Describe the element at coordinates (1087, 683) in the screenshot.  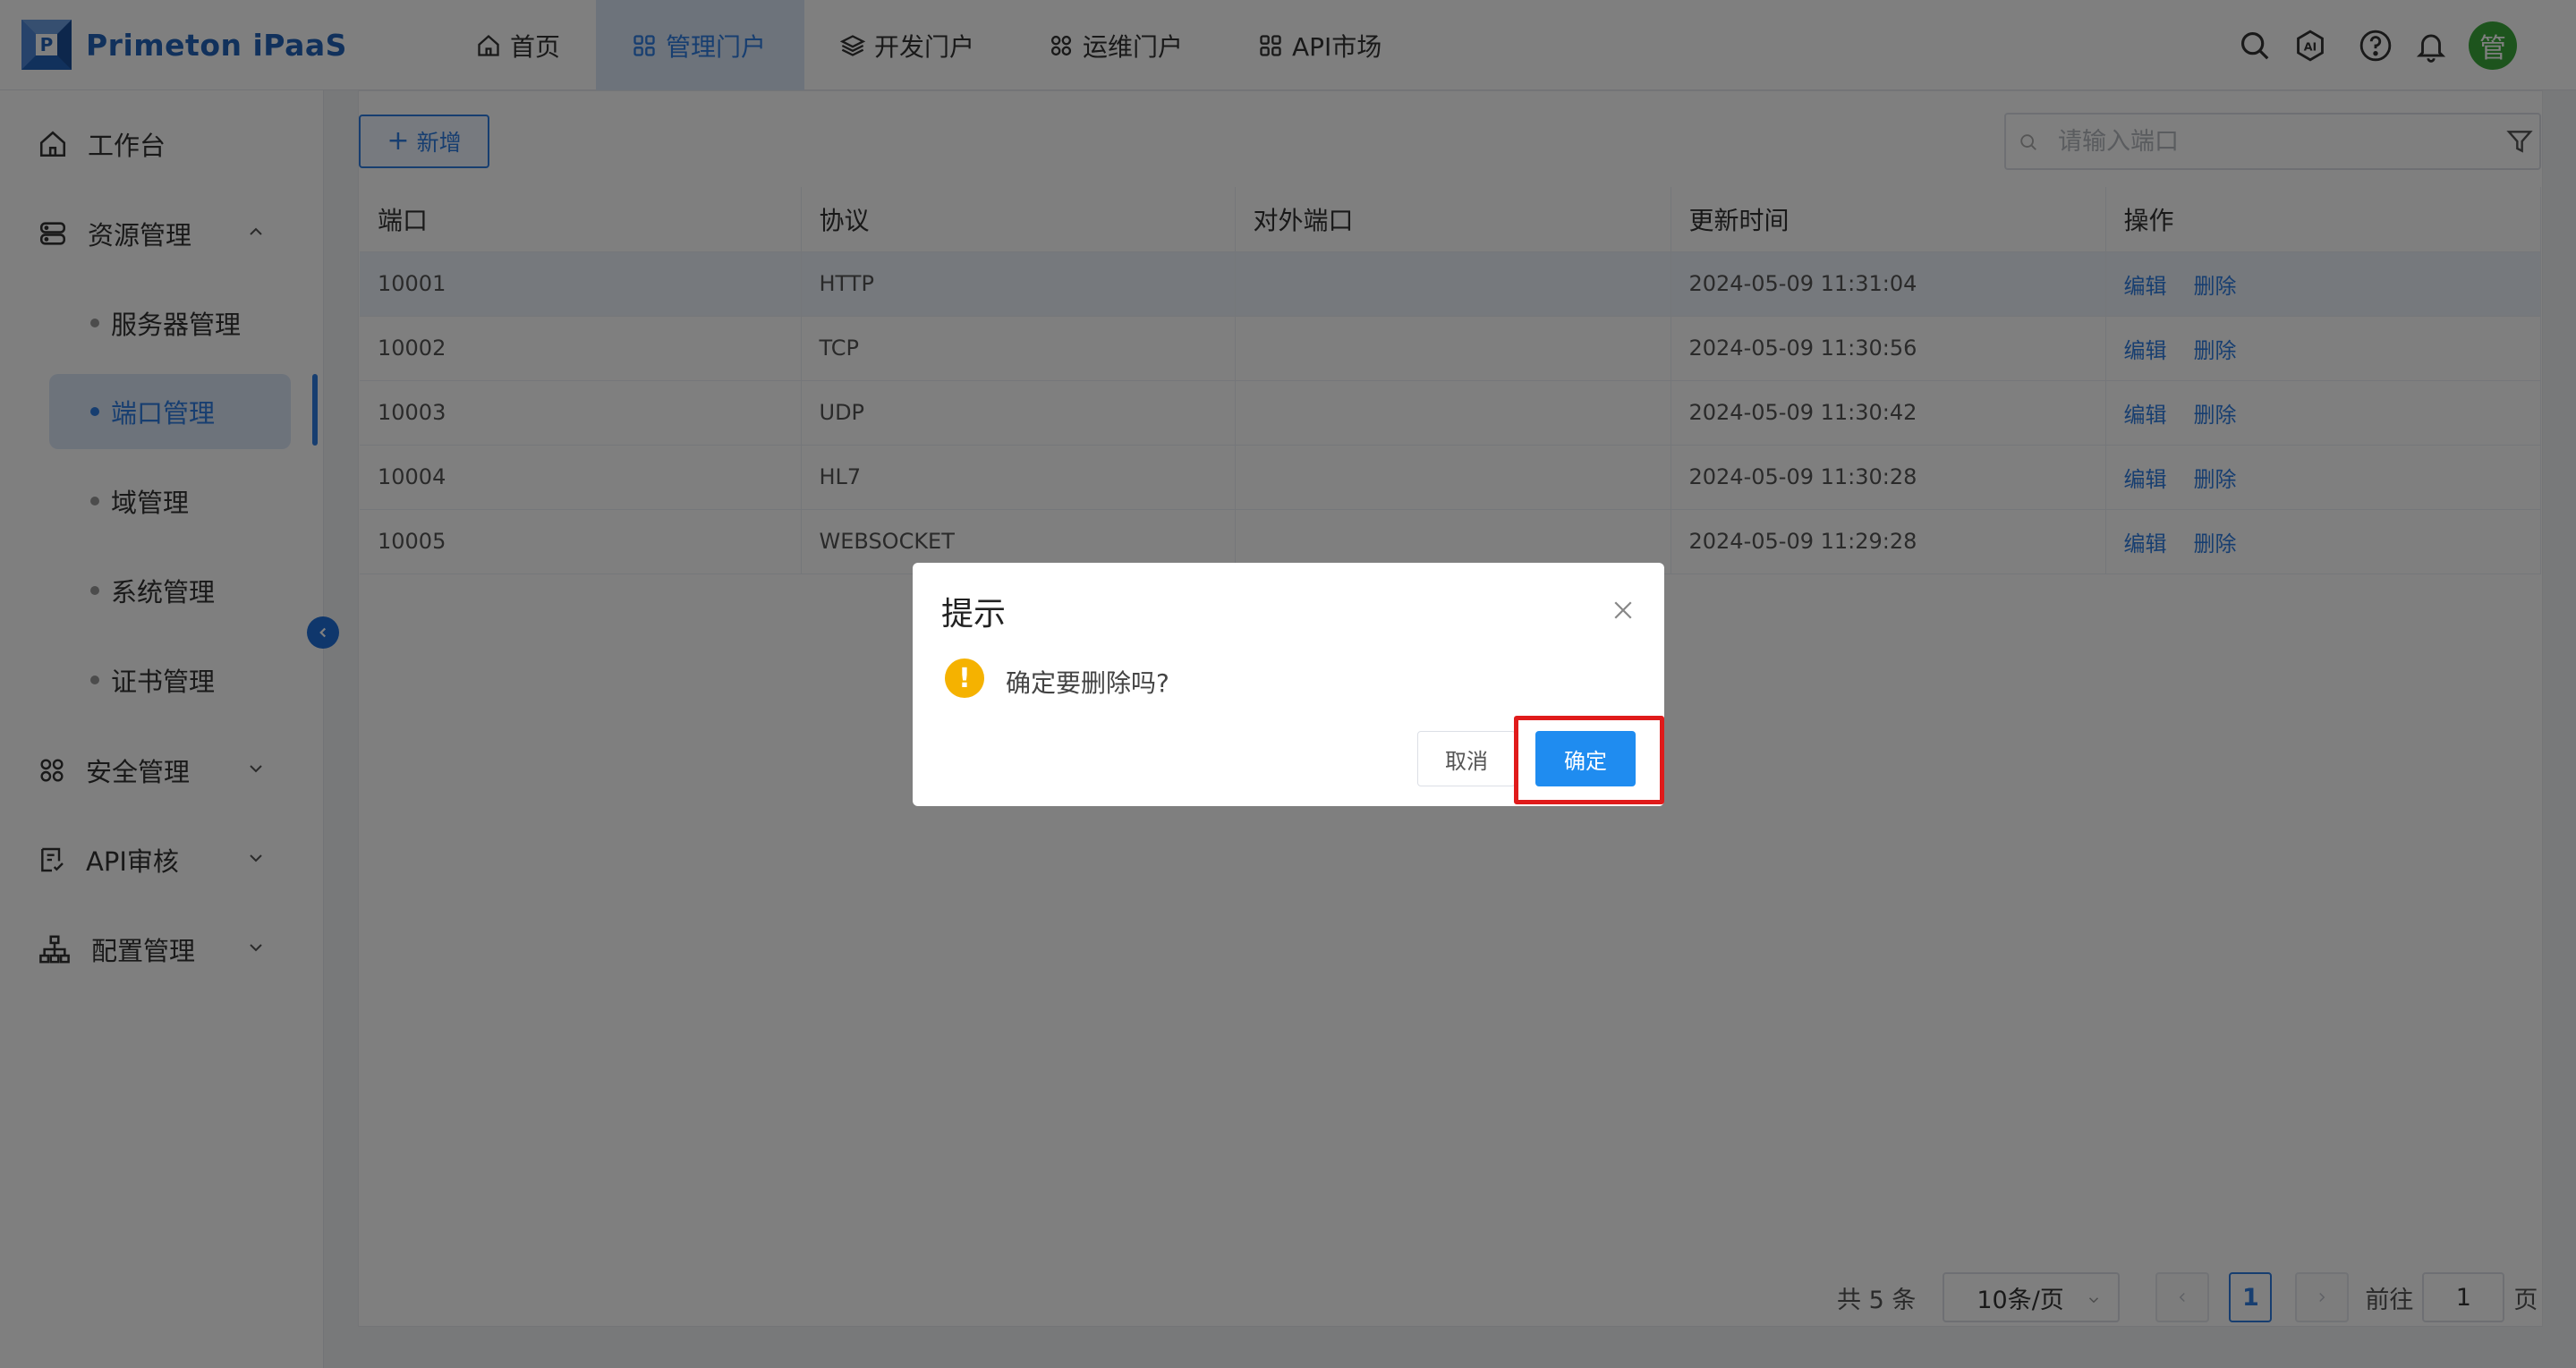
I see `dialog-message: 确定要删除吗?` at that location.